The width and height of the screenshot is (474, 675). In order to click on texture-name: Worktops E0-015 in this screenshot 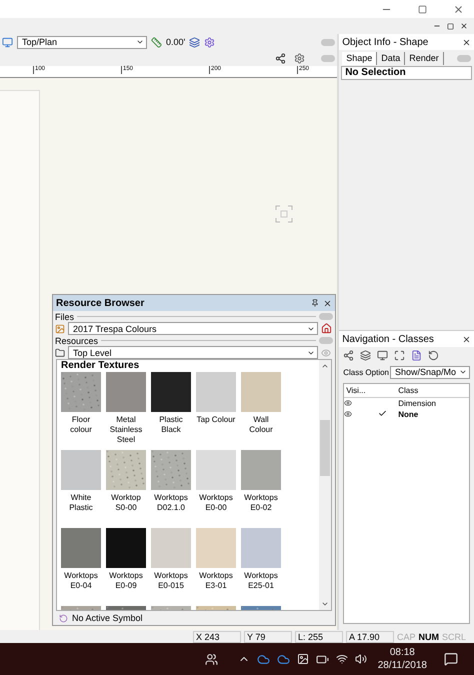, I will do `click(171, 581)`.